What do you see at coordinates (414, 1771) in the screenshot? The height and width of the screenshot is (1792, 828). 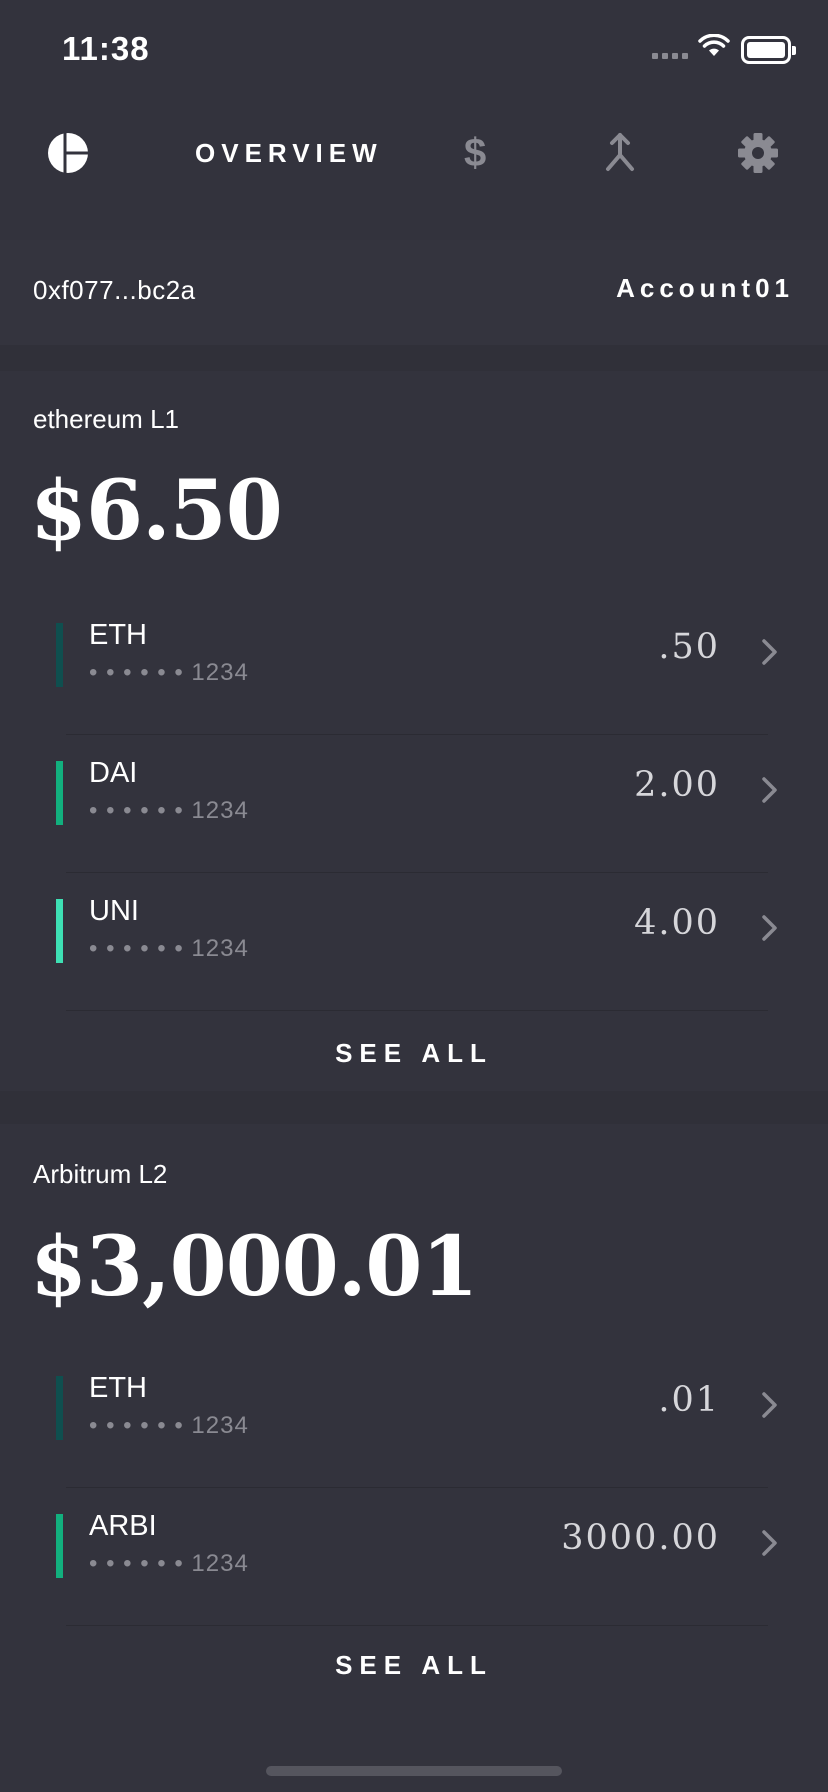 I see `home-indicator` at bounding box center [414, 1771].